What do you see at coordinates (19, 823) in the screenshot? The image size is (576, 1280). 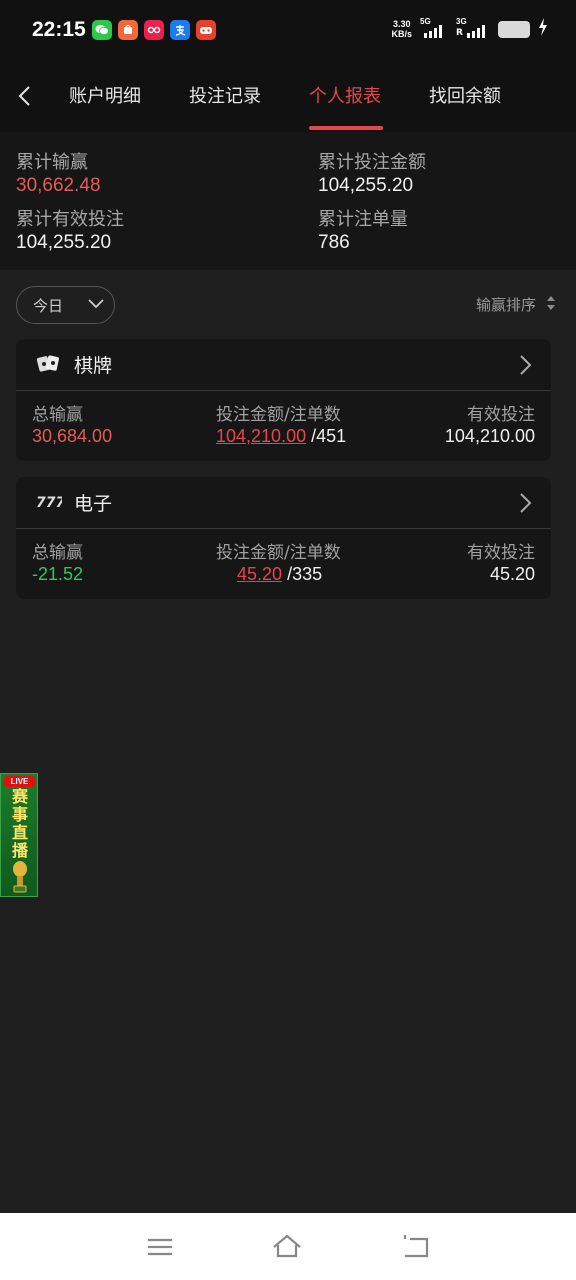 I see `live-widget-text: 赛事直播` at bounding box center [19, 823].